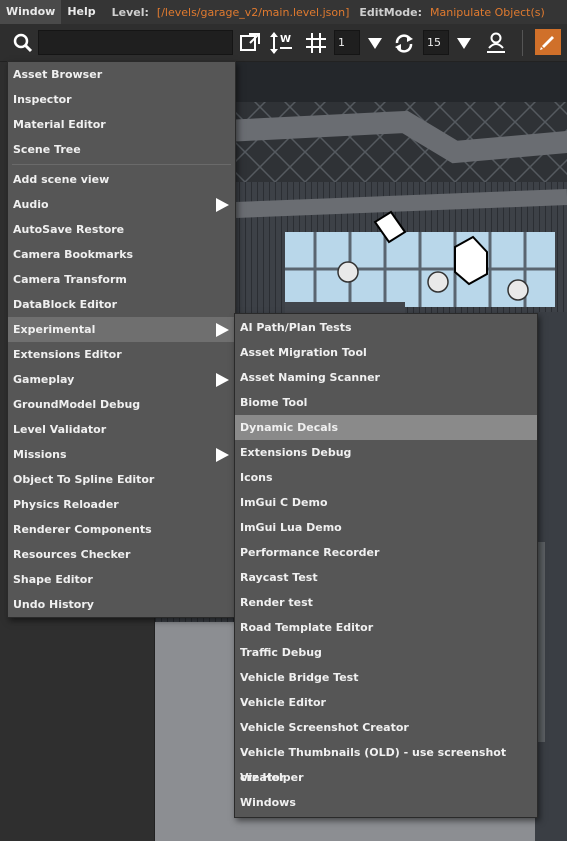 Image resolution: width=567 pixels, height=841 pixels. What do you see at coordinates (121, 554) in the screenshot?
I see `menu-item-resources-checker: Resources Checker` at bounding box center [121, 554].